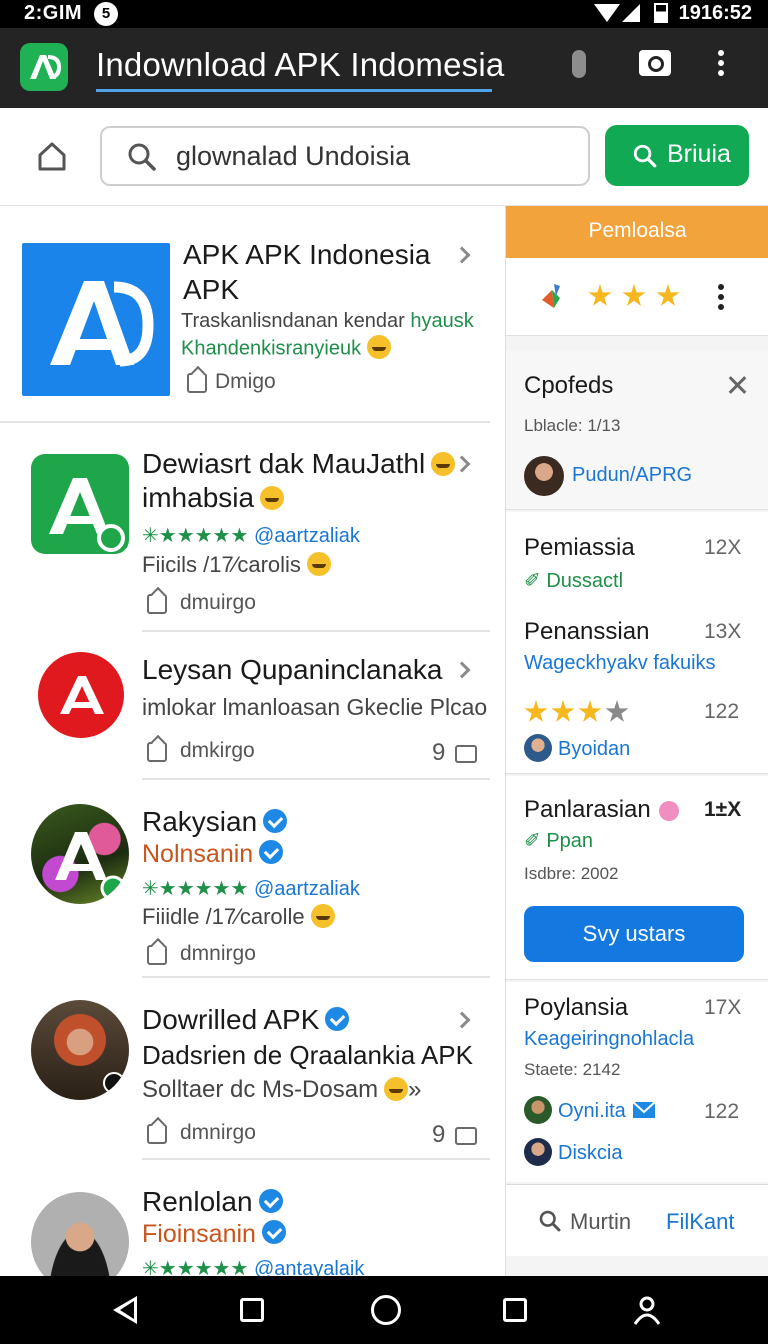 This screenshot has width=768, height=1344. Describe the element at coordinates (723, 631) in the screenshot. I see `entry-count: 13X` at that location.